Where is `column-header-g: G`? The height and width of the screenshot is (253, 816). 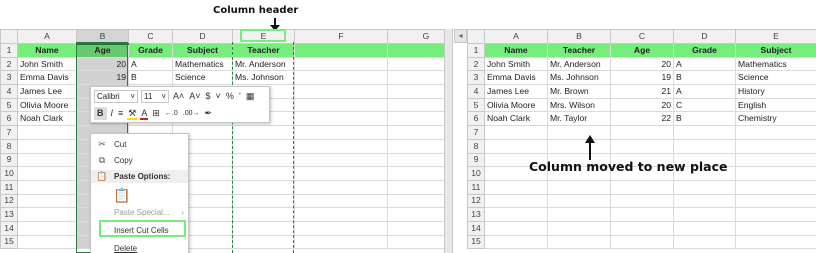
column-header-g: G is located at coordinates (415, 36).